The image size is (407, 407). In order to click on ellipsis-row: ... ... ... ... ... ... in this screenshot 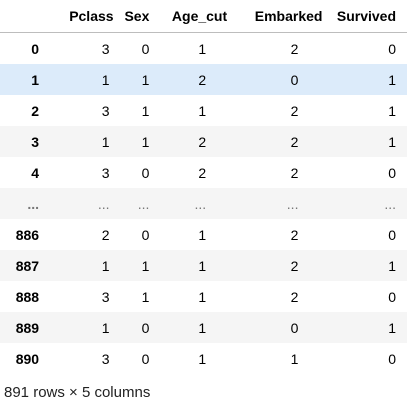, I will do `click(203, 203)`.